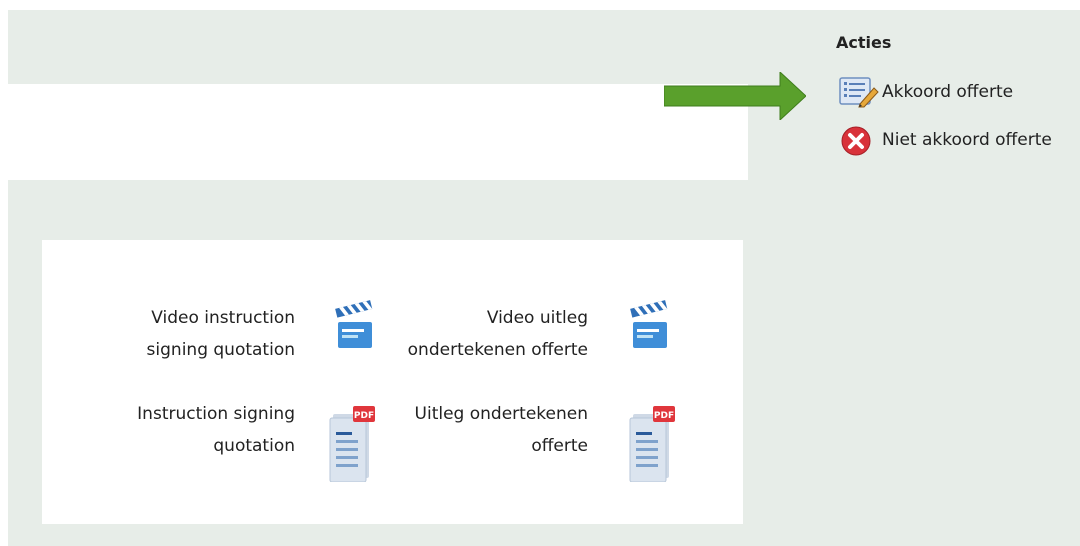 Image resolution: width=1080 pixels, height=546 pixels. Describe the element at coordinates (220, 334) in the screenshot. I see `video-instruction-label: Video instruction signing quotation` at that location.